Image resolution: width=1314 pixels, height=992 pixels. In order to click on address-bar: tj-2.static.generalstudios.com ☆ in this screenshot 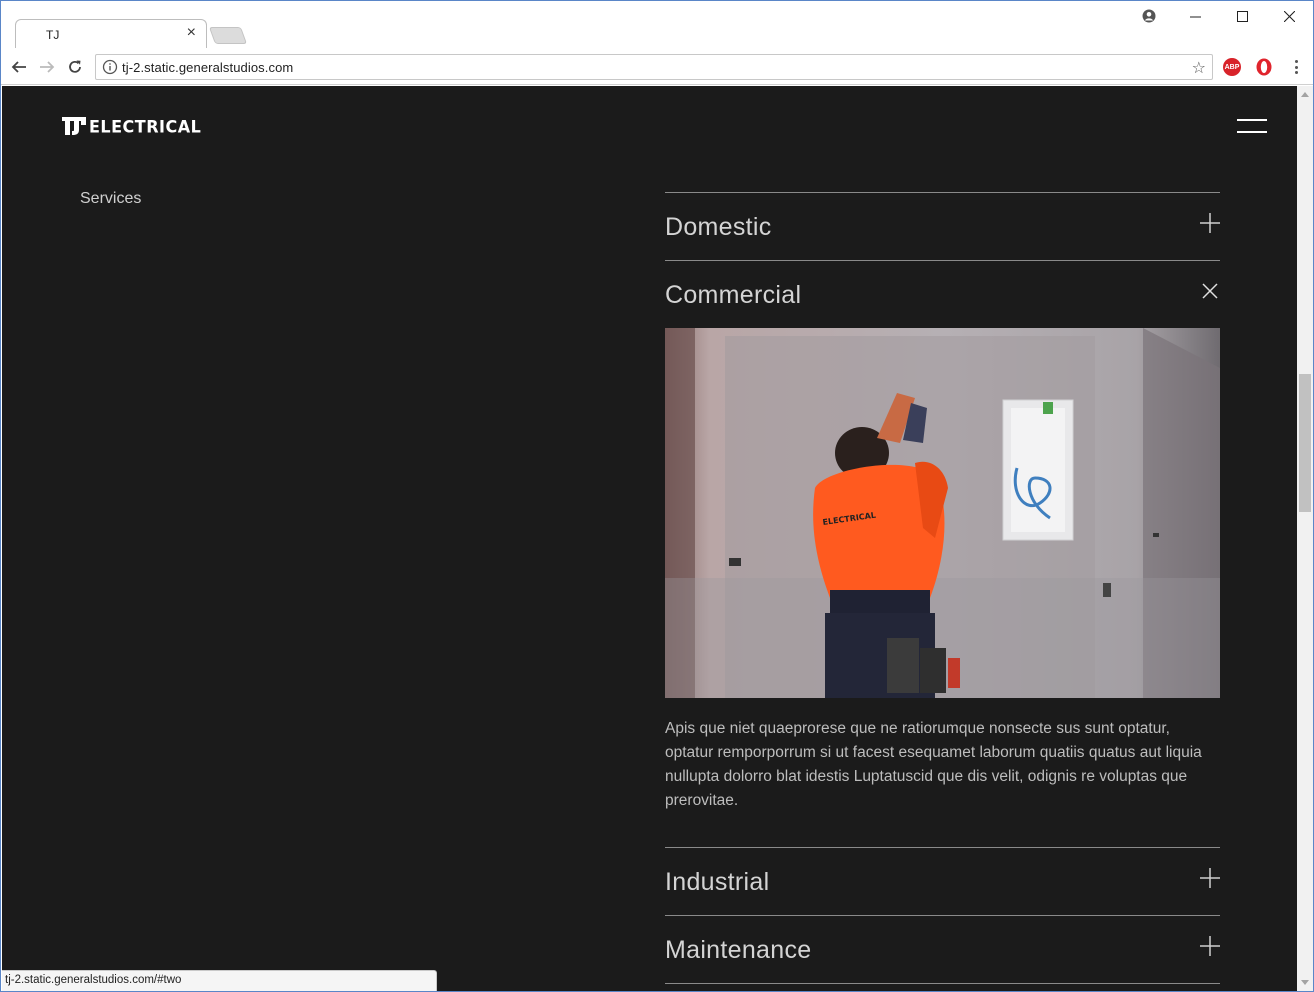, I will do `click(654, 67)`.